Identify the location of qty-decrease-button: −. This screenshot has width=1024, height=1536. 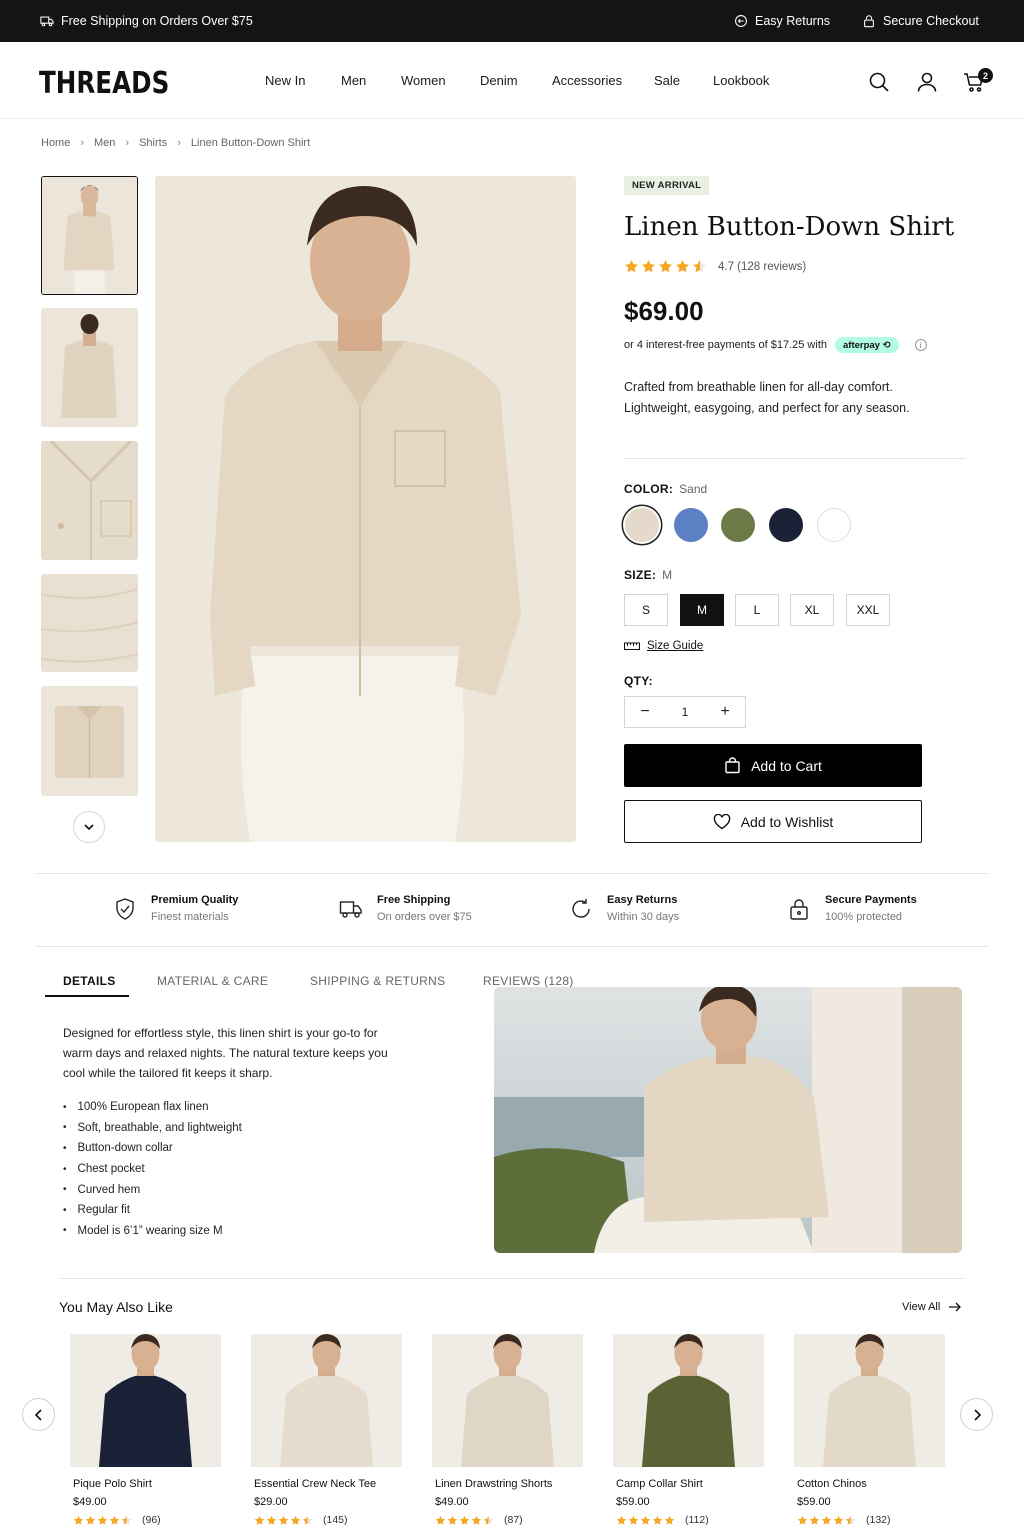
(645, 712).